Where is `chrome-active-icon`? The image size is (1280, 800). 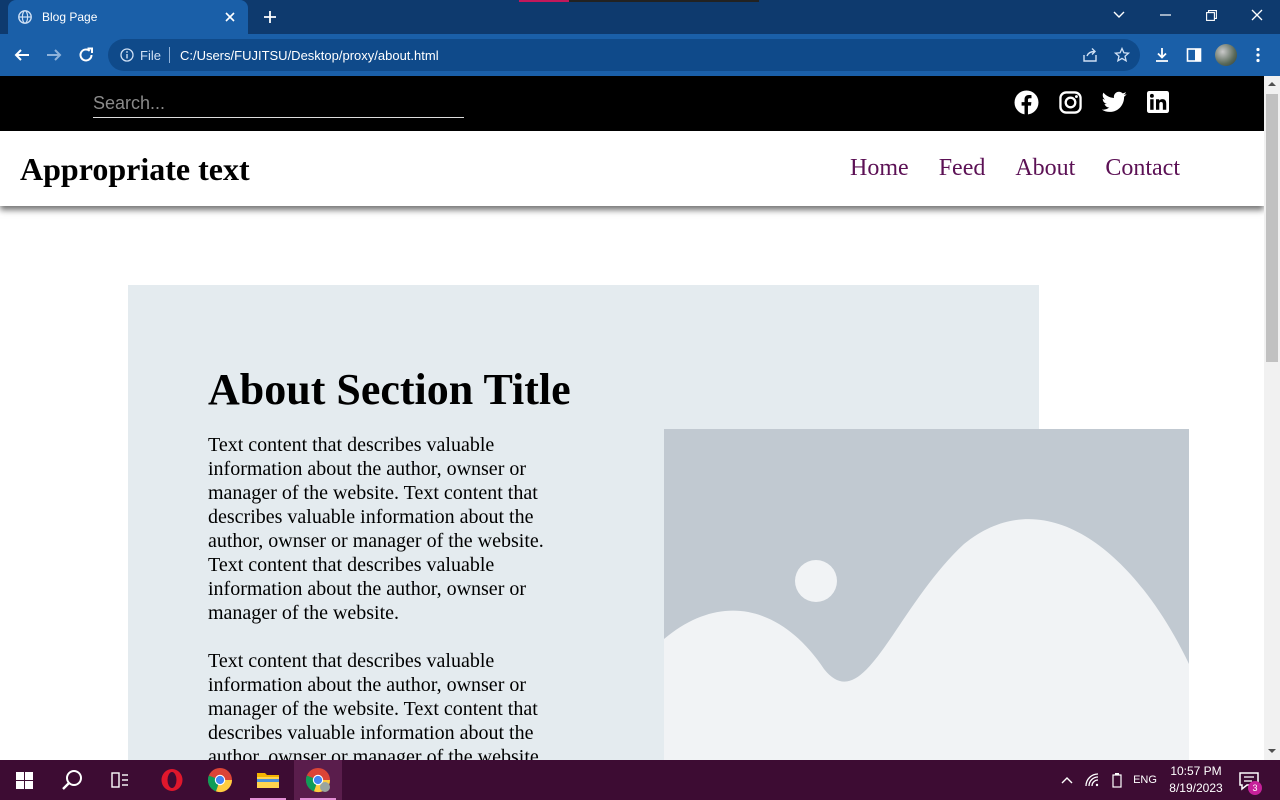 chrome-active-icon is located at coordinates (318, 780).